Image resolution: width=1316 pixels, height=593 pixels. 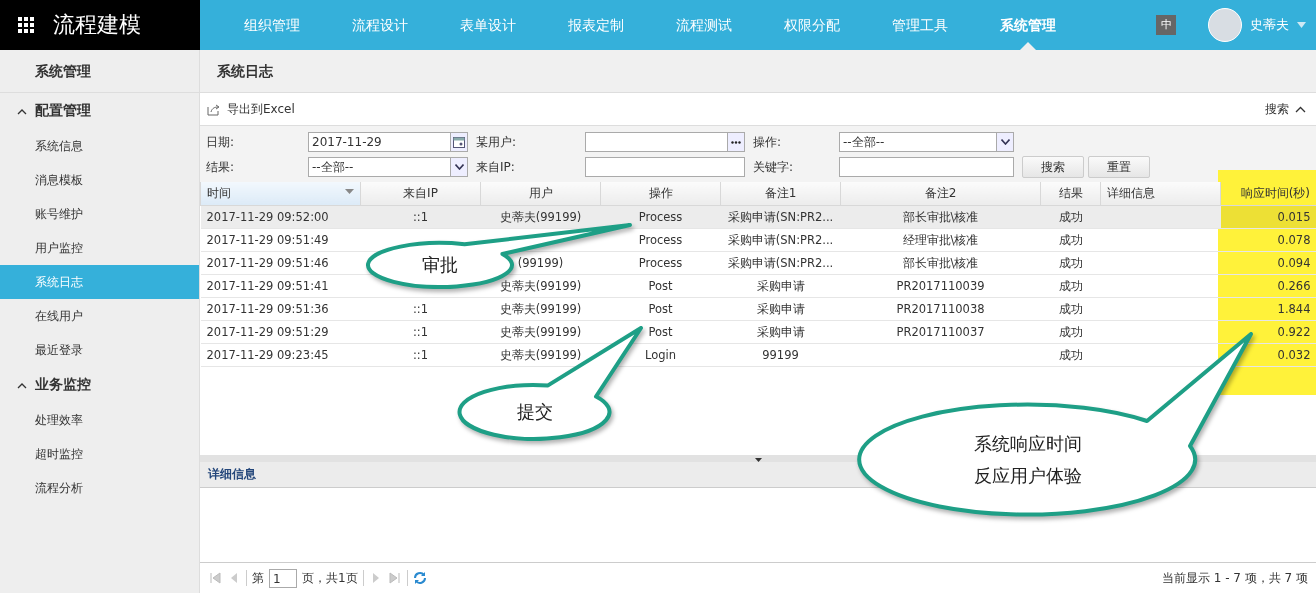 I want to click on sidebar-item: 超时监控, so click(x=99, y=454).